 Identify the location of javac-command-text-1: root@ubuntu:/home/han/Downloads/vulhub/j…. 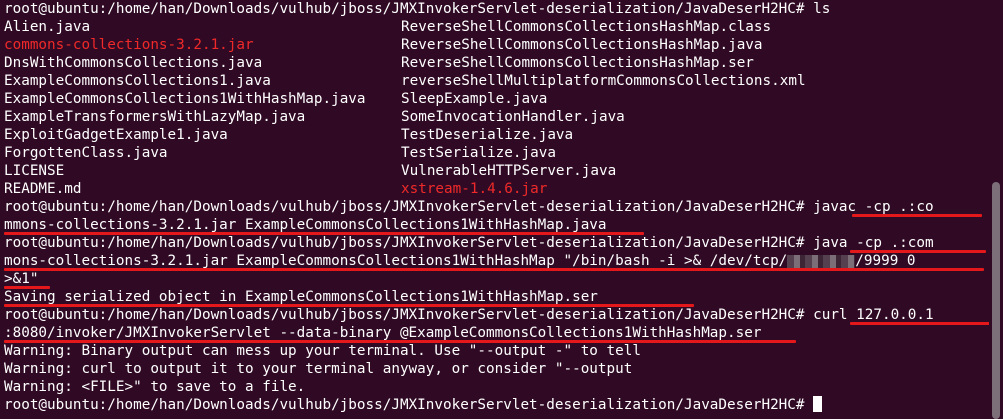
(469, 207).